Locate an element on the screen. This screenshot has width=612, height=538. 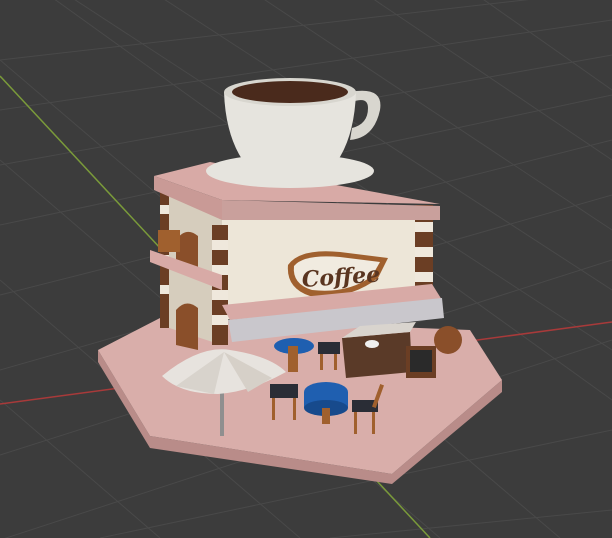
side-door is located at coordinates (187, 326).